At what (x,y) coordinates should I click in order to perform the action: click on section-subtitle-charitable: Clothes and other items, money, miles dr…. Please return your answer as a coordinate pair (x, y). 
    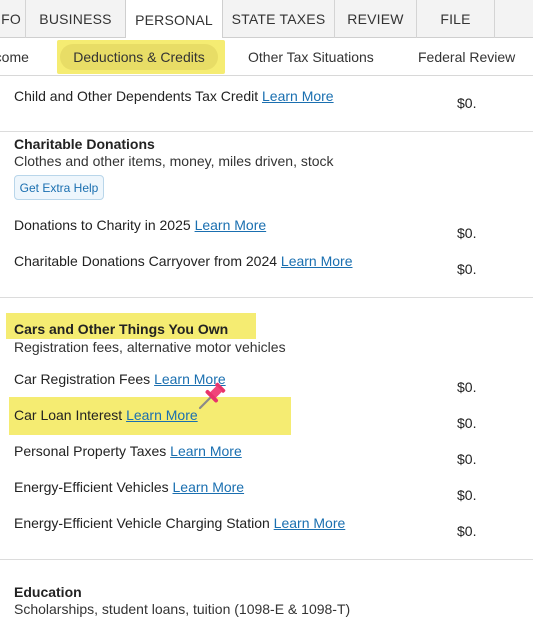
    Looking at the image, I should click on (174, 161).